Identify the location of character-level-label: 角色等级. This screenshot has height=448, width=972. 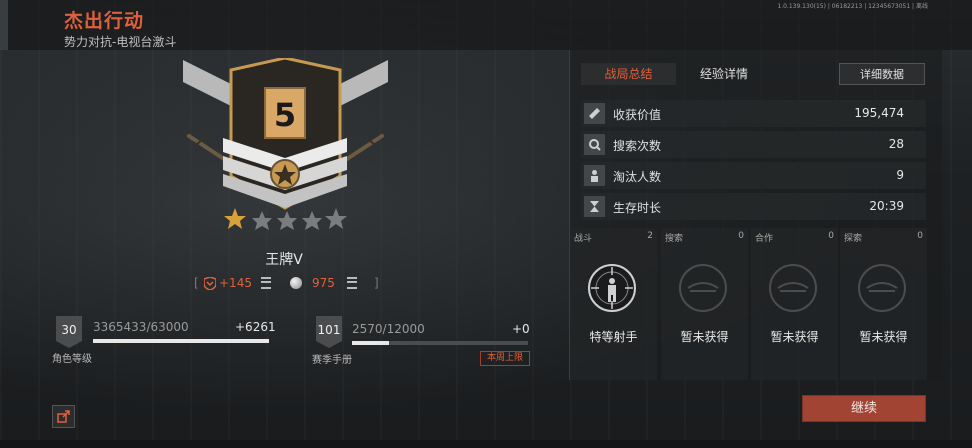
(72, 359).